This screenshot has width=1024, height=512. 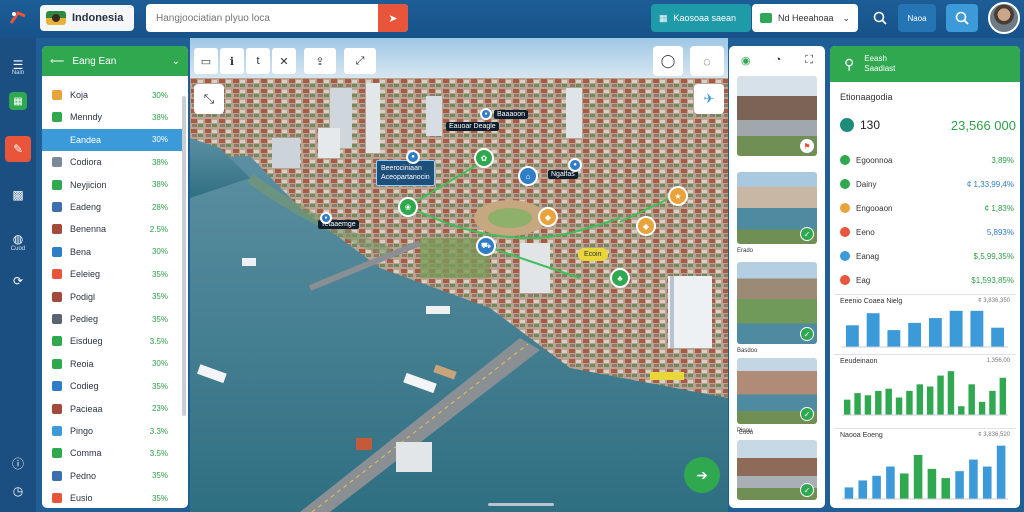 I want to click on brand: Indonesia, so click(x=87, y=18).